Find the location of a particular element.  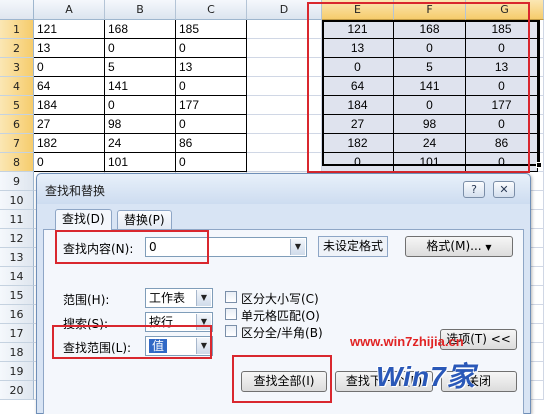

row-header: 5 is located at coordinates (17, 105).